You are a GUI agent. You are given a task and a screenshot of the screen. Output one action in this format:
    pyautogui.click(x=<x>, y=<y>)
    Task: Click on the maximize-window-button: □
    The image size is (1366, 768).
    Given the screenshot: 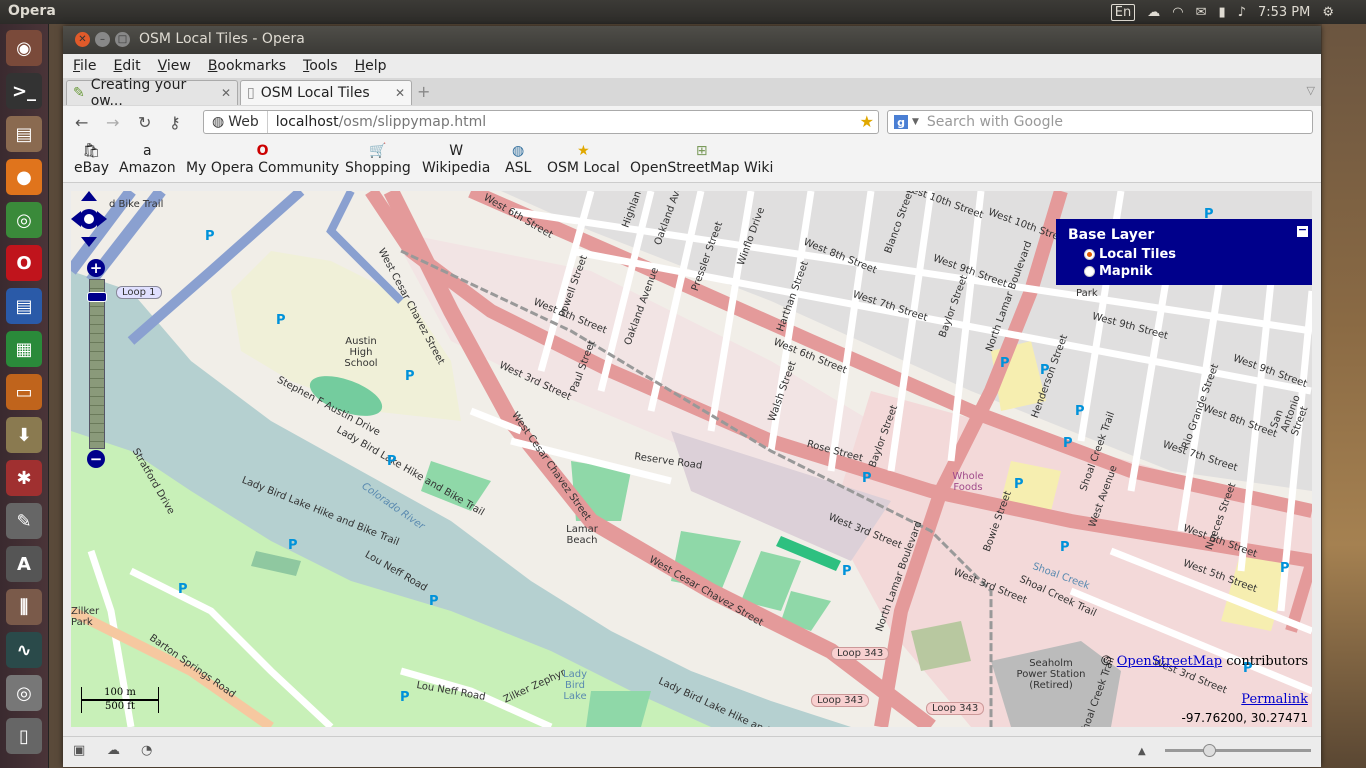 What is the action you would take?
    pyautogui.click(x=122, y=39)
    